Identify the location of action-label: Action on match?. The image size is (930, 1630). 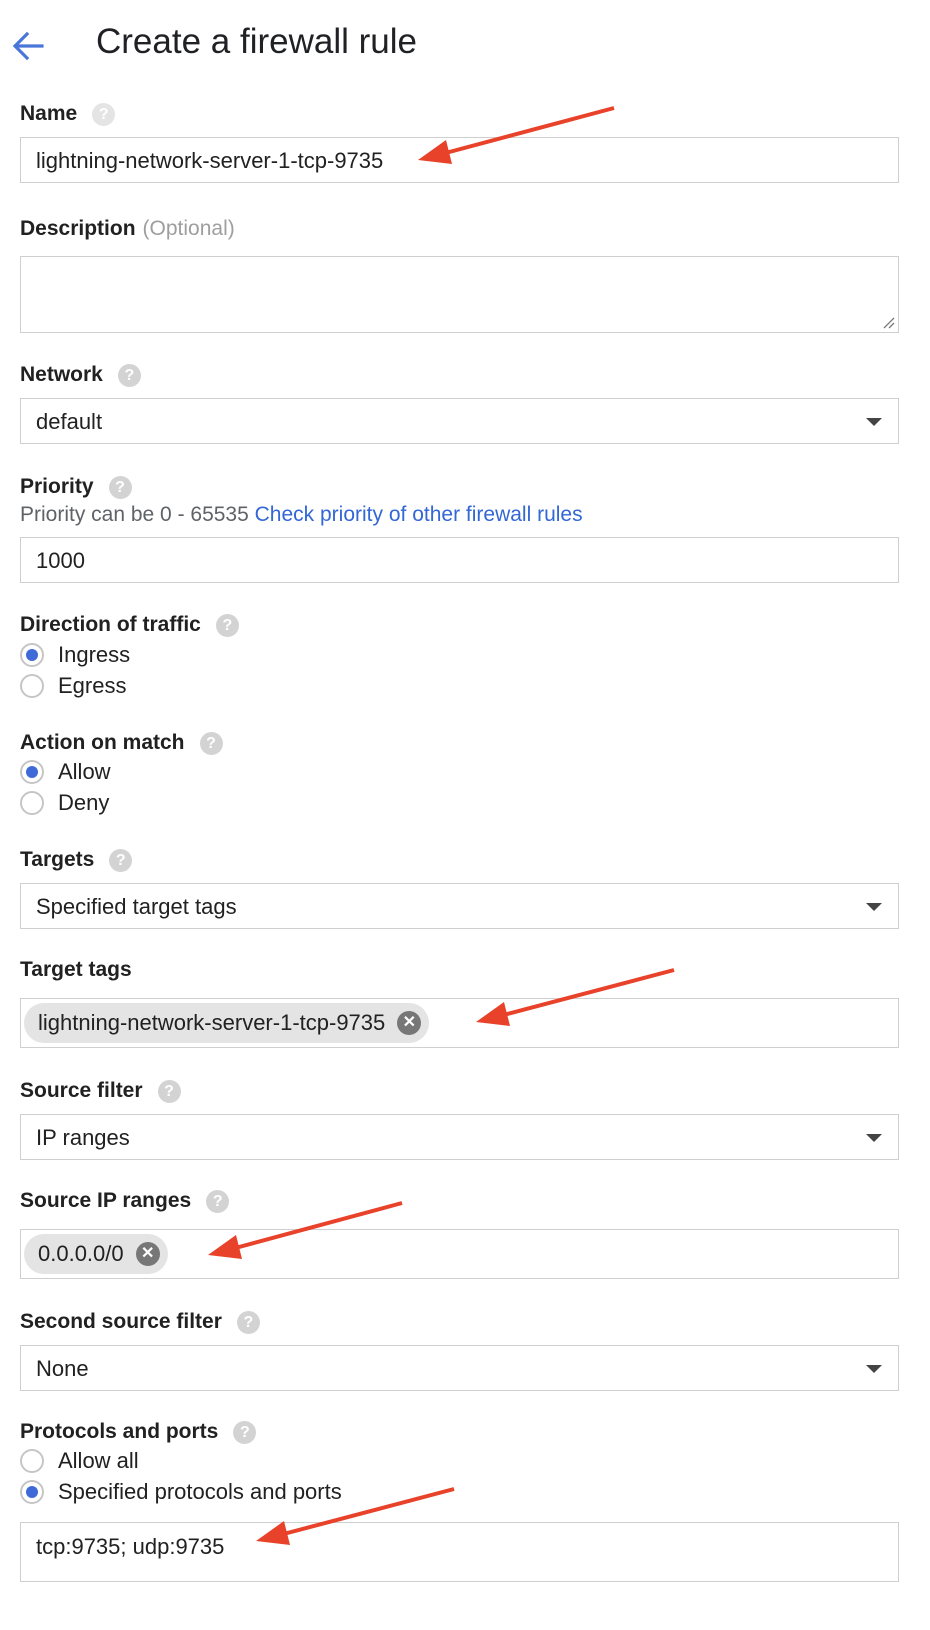
(121, 743).